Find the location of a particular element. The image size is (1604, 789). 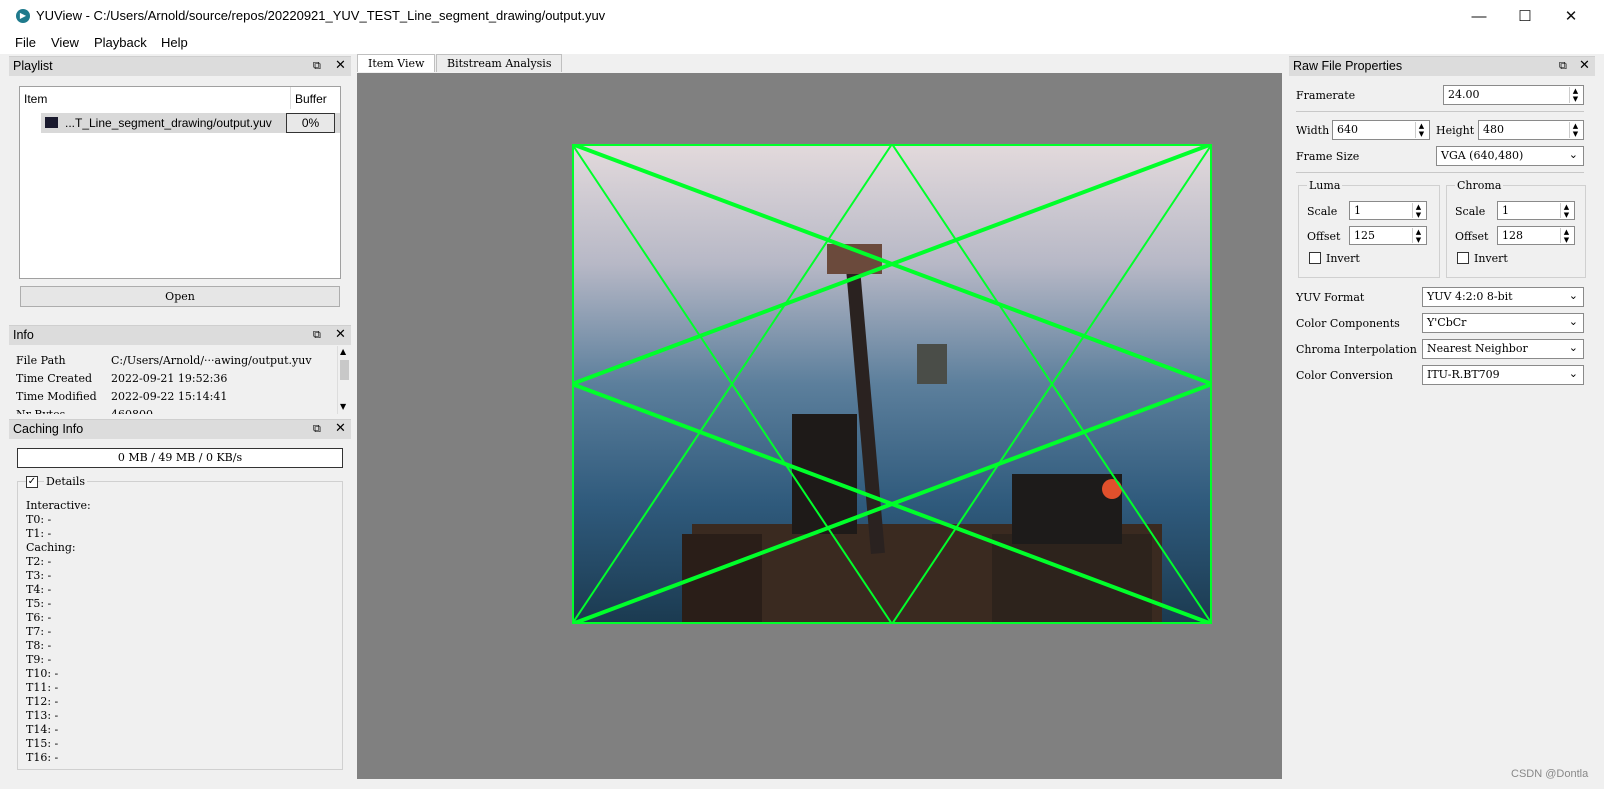

open-button-label: Open is located at coordinates (180, 296).